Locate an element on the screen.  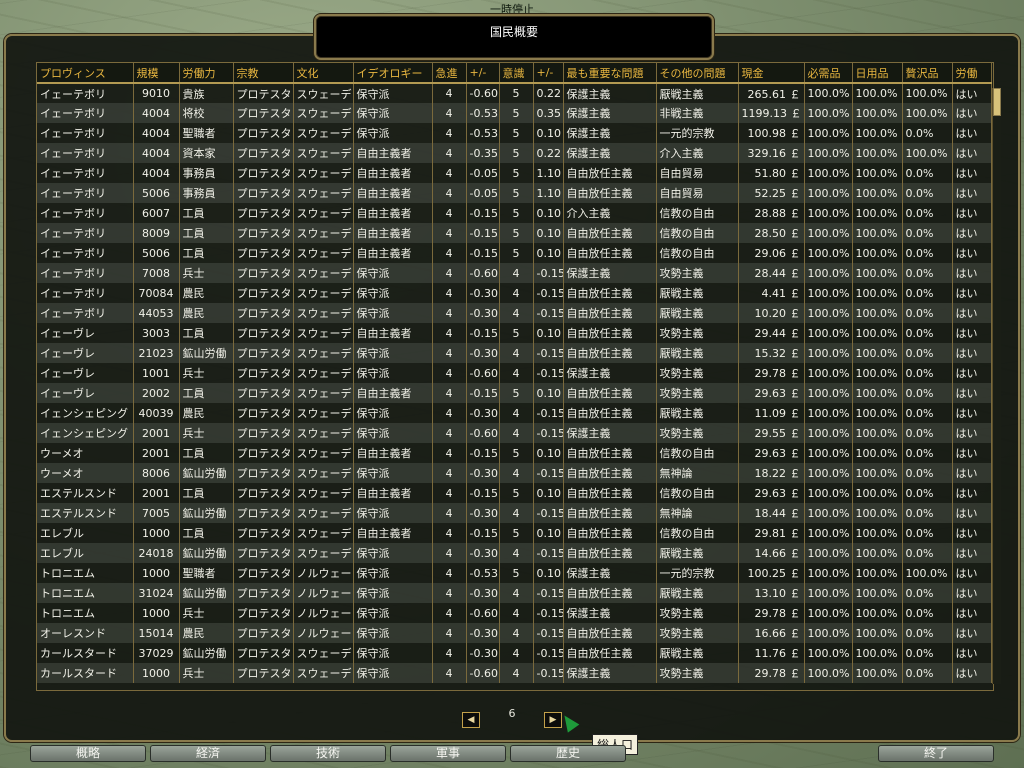
column-header-needs-life: 必需品 is located at coordinates (828, 73).